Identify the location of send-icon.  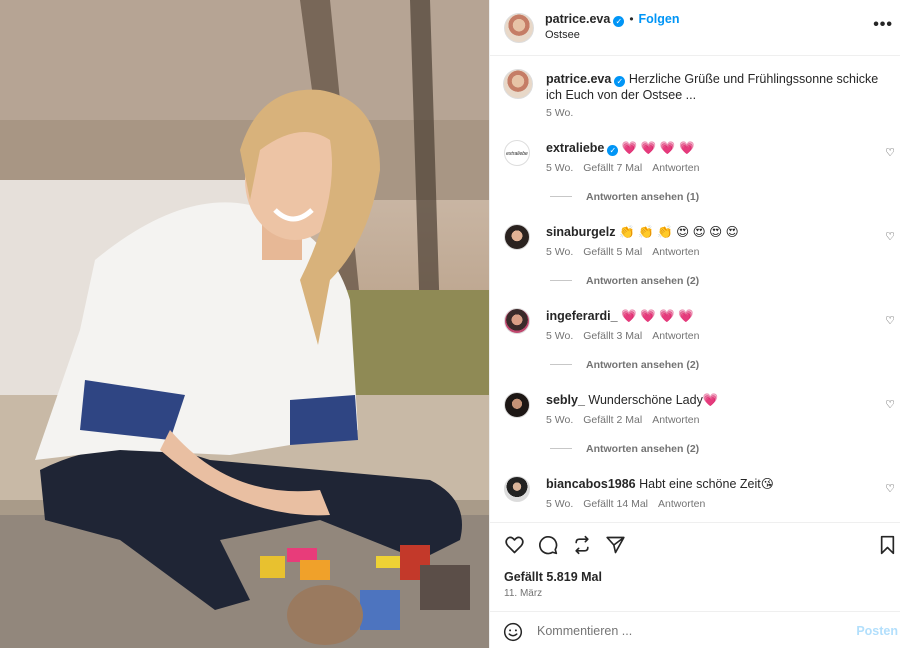
(615, 545).